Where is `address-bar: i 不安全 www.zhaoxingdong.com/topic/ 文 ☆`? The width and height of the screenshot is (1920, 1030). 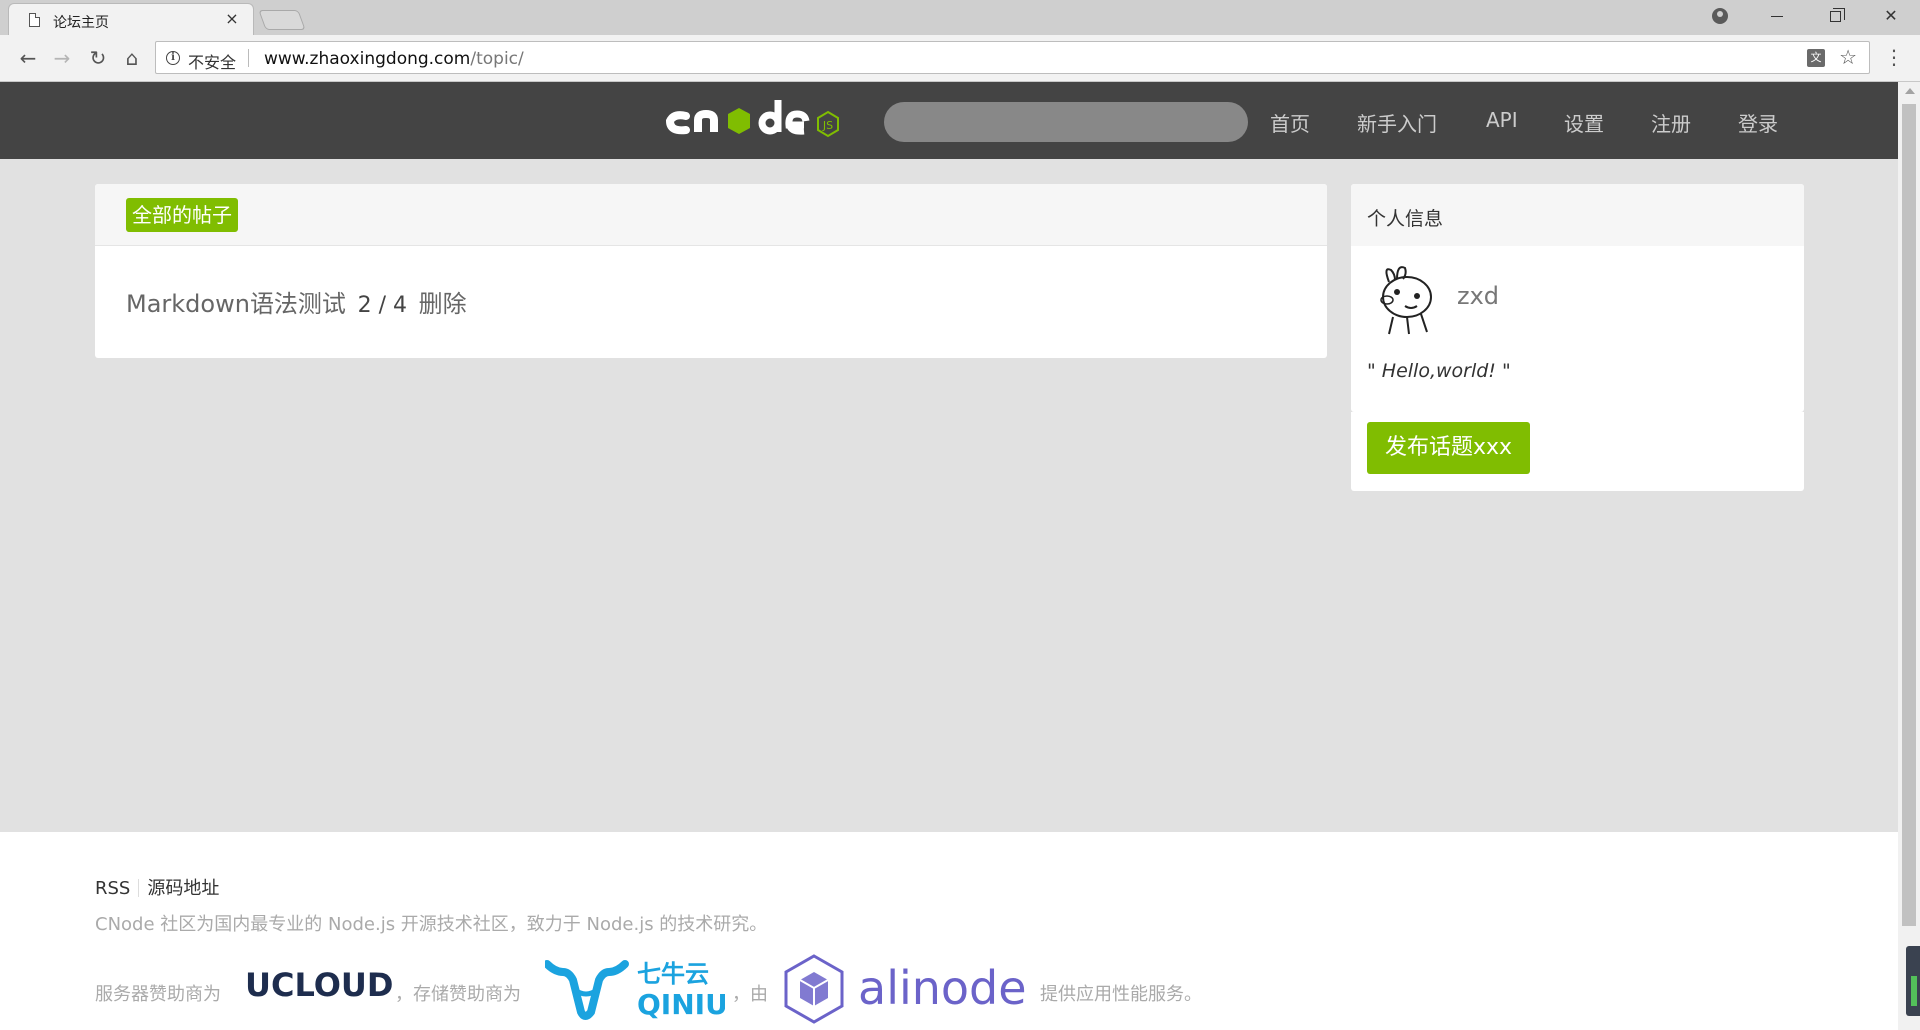 address-bar: i 不安全 www.zhaoxingdong.com/topic/ 文 ☆ is located at coordinates (1012, 57).